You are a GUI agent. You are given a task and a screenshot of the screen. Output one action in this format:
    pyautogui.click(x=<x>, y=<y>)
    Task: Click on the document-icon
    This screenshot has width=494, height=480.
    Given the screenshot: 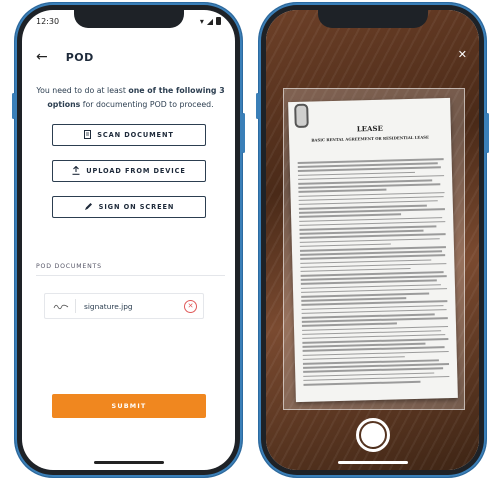 What is the action you would take?
    pyautogui.click(x=88, y=135)
    